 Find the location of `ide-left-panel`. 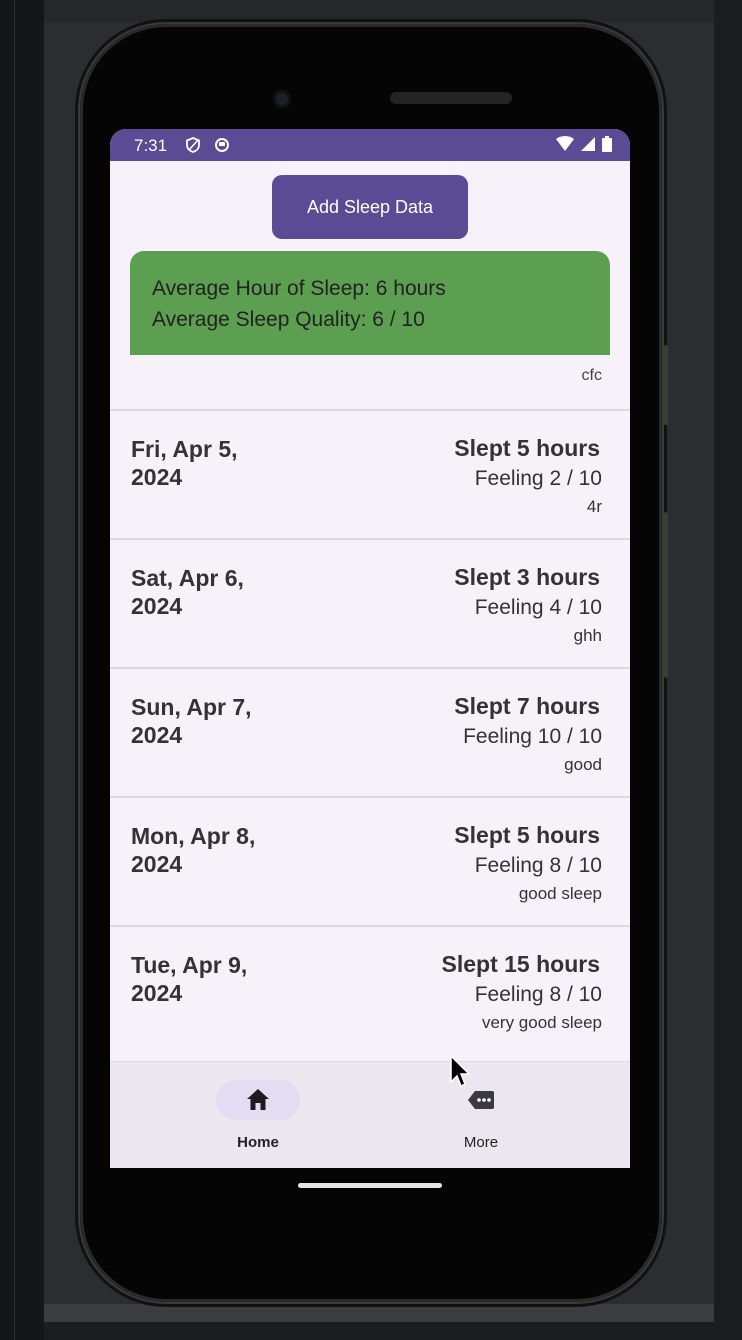

ide-left-panel is located at coordinates (22, 670).